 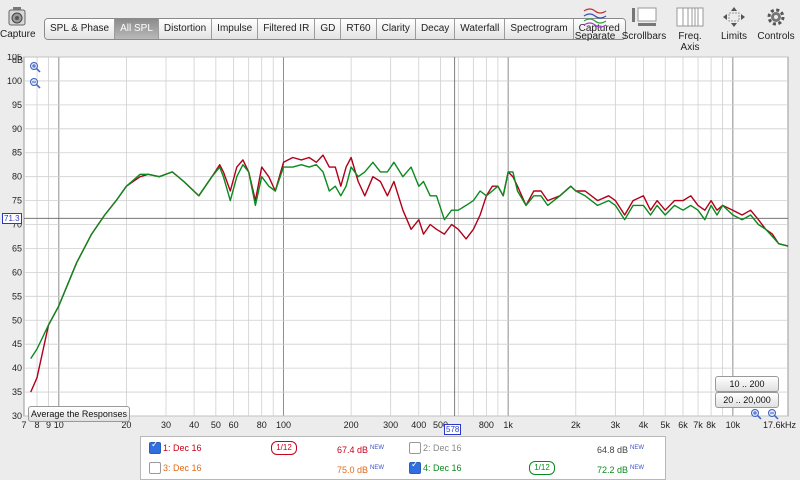 What do you see at coordinates (17, 248) in the screenshot?
I see `y-tick-label: 65` at bounding box center [17, 248].